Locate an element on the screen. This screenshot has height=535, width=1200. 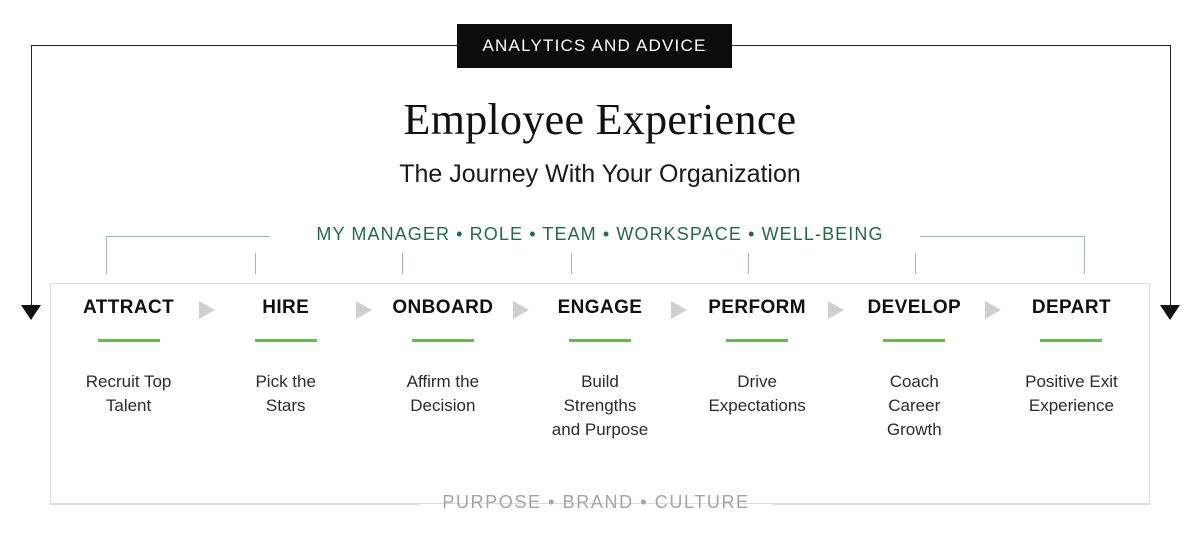
stage-onboard: ONBOARD Affirm the Decision is located at coordinates (447, 393).